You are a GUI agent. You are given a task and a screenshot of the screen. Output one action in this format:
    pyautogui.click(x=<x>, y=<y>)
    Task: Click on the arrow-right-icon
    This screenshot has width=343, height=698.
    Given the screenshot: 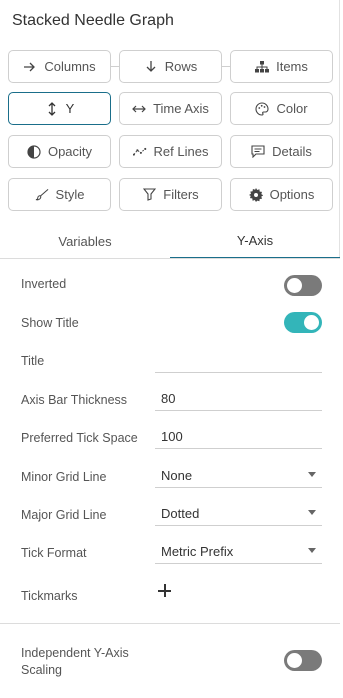 What is the action you would take?
    pyautogui.click(x=30, y=67)
    